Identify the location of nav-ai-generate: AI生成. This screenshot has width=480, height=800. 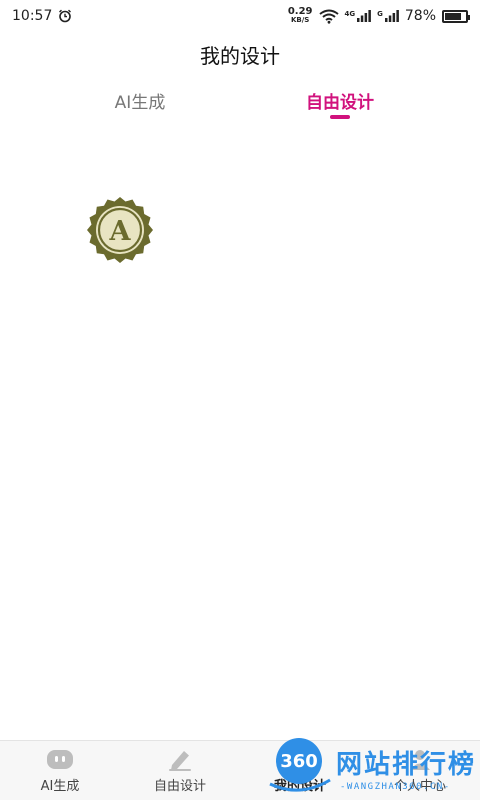
(60, 770).